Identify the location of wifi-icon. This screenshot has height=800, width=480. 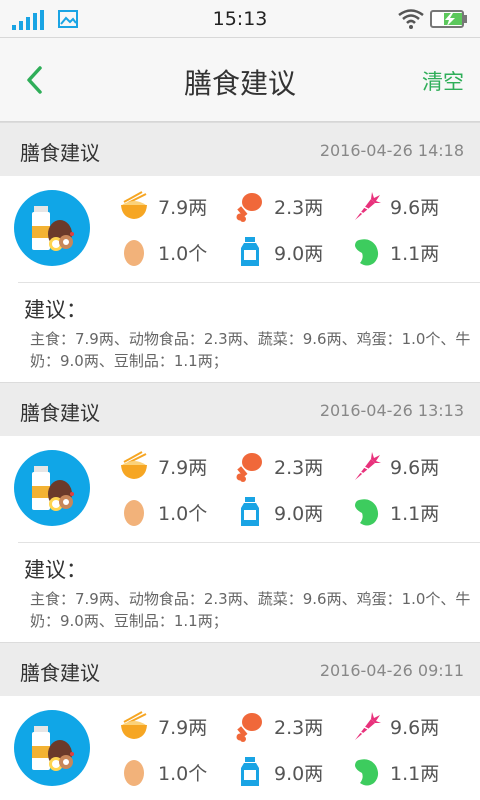
(411, 19).